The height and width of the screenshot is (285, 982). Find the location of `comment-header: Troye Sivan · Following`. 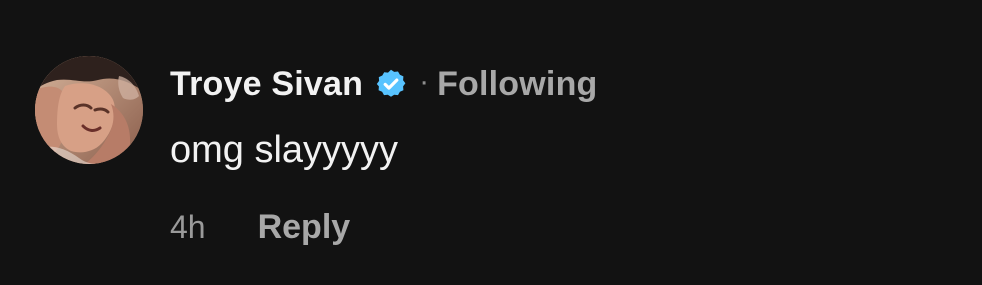

comment-header: Troye Sivan · Following is located at coordinates (566, 84).